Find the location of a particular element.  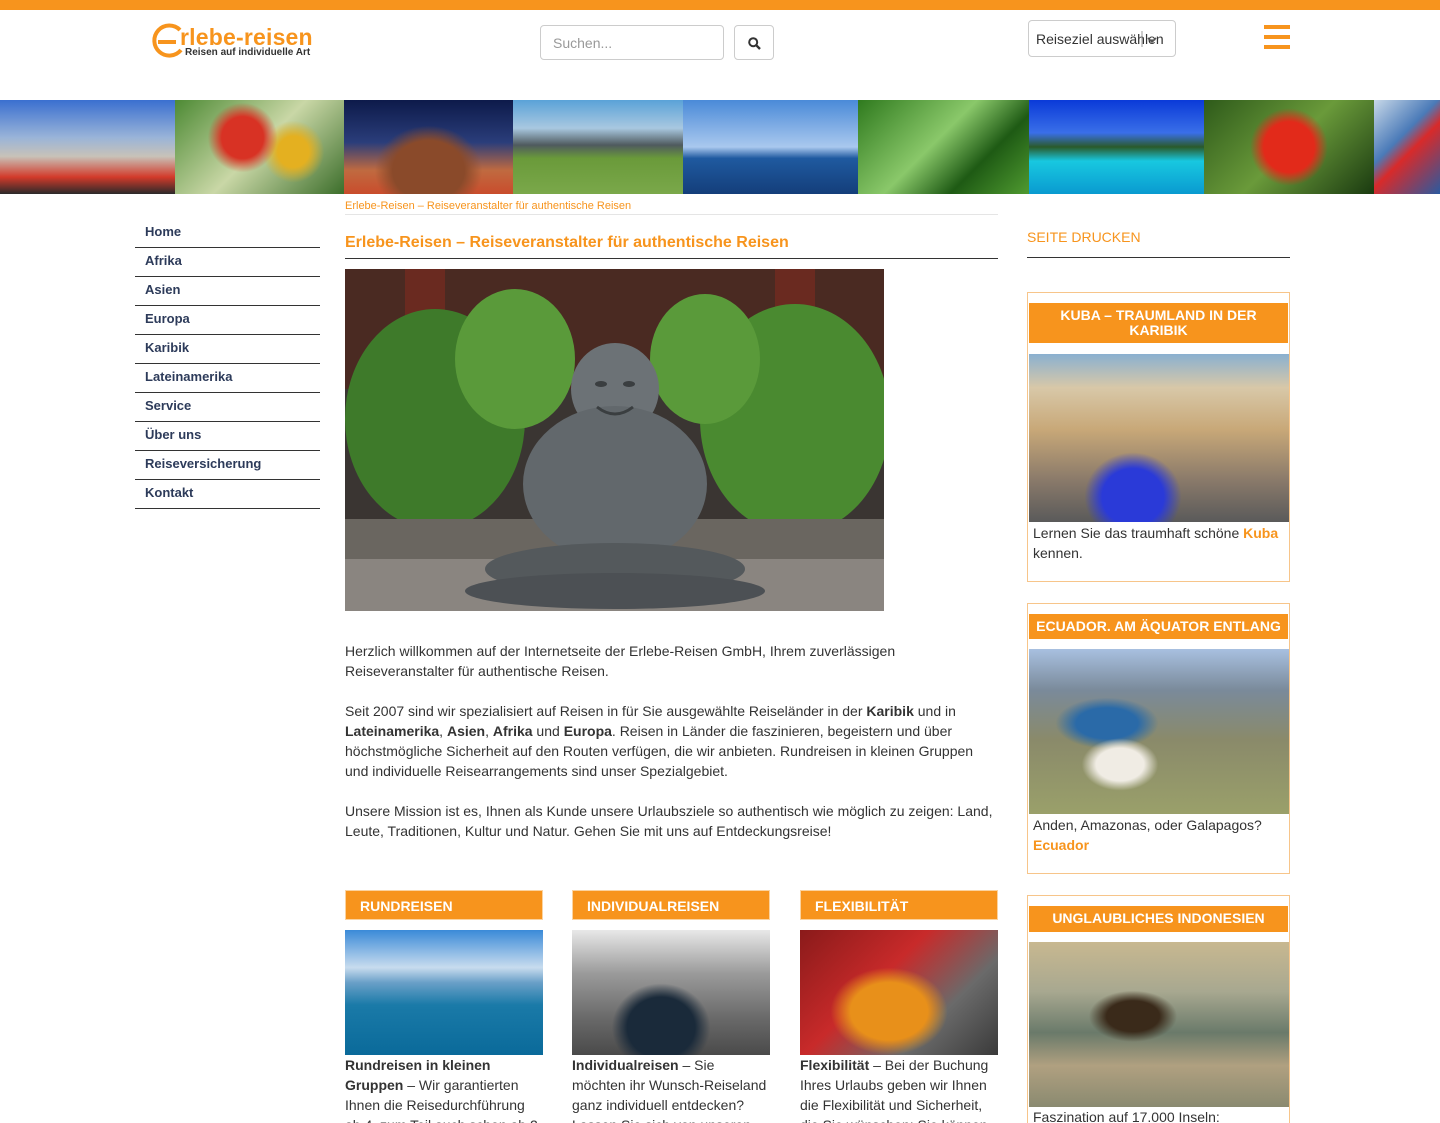

feature-image-rundreisen is located at coordinates (444, 992).